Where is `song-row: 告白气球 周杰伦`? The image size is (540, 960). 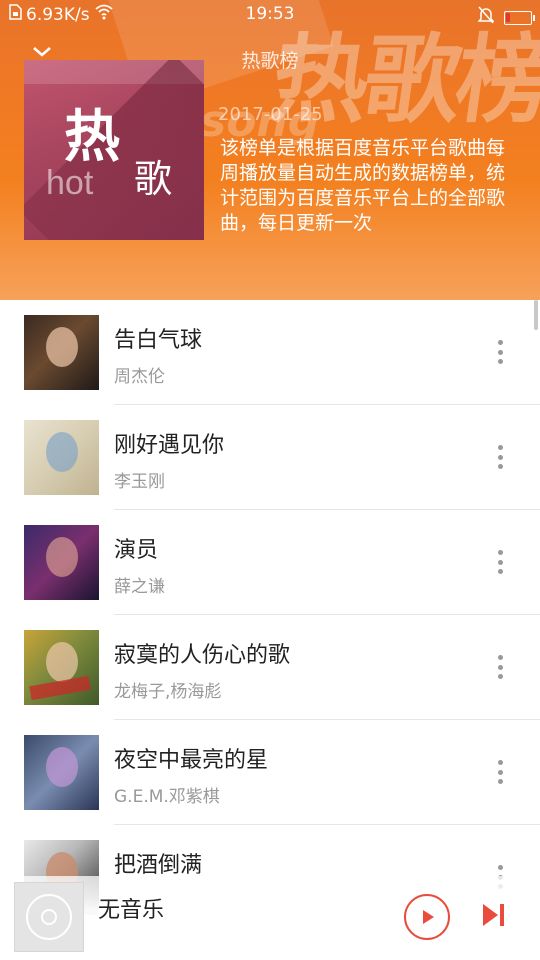
song-row: 告白气球 周杰伦 is located at coordinates (270, 352).